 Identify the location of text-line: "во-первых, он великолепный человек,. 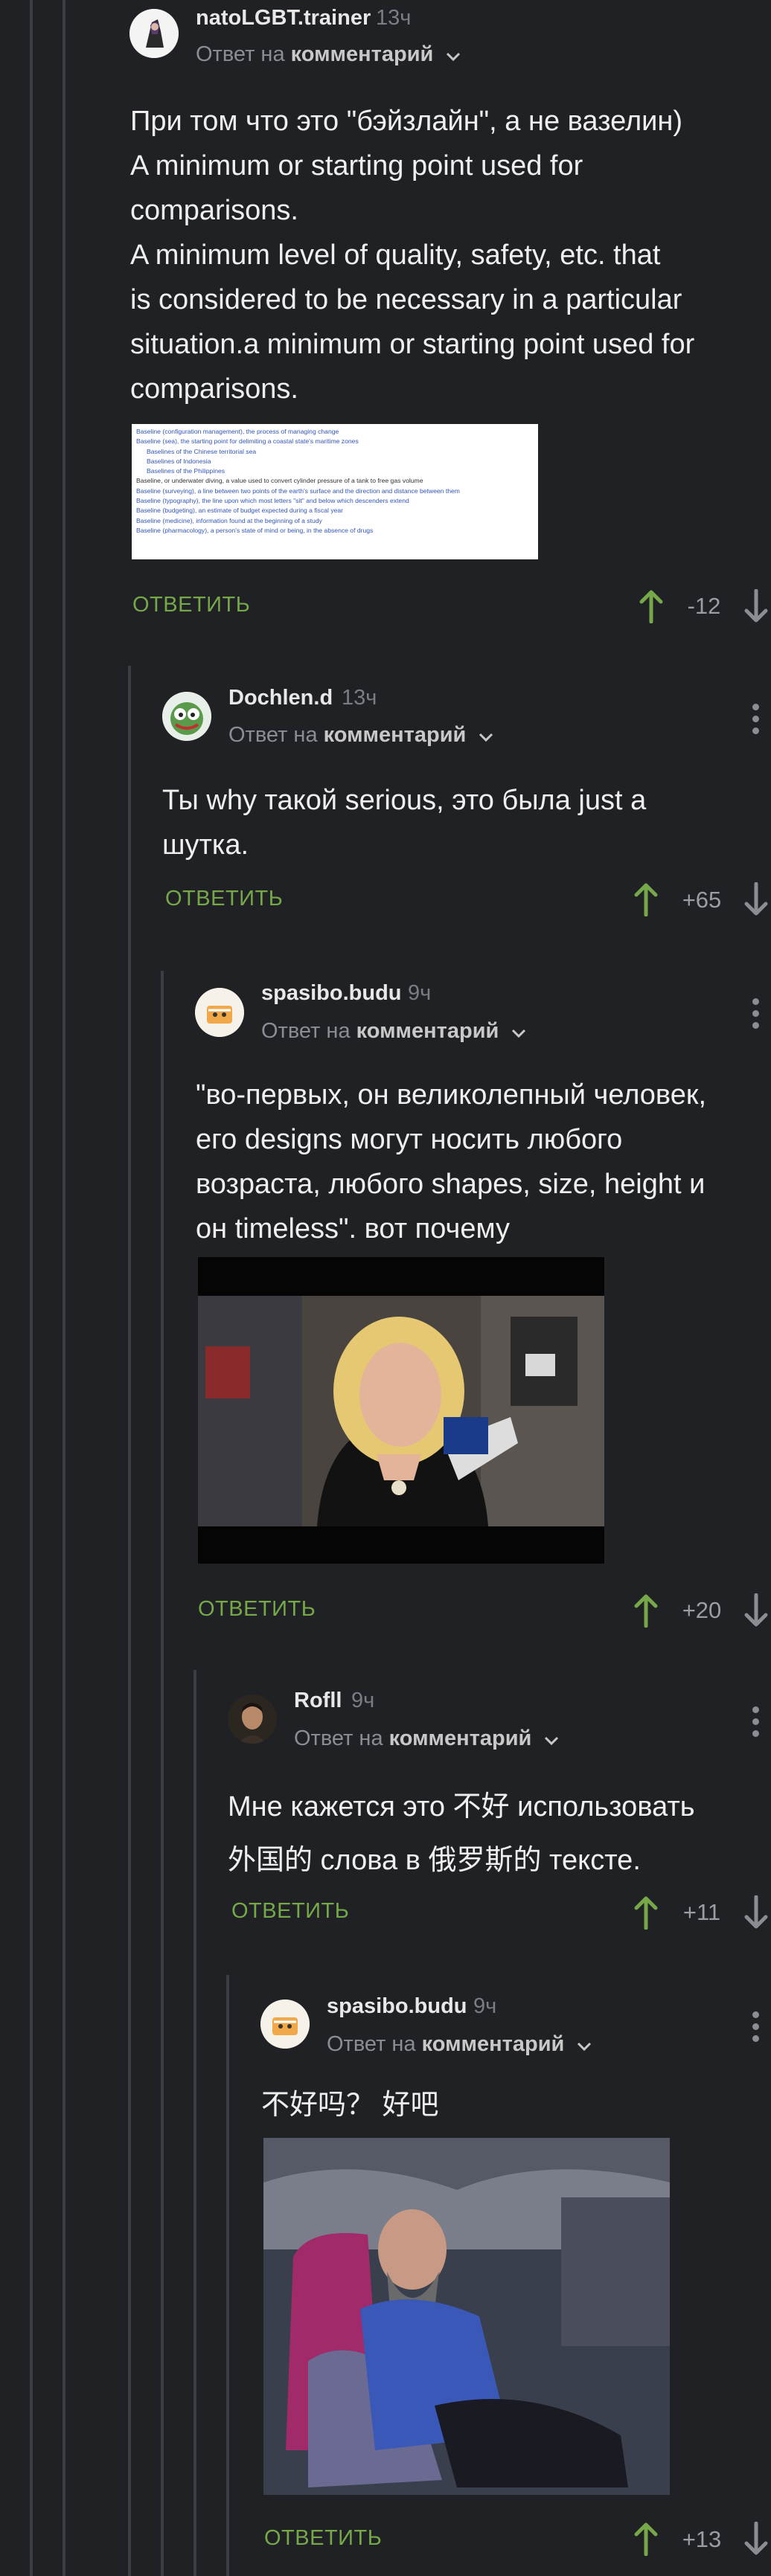
(451, 1095).